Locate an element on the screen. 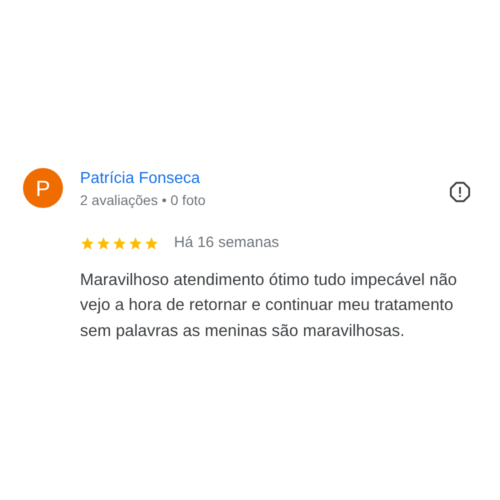 This screenshot has height=500, width=500. avatar: P is located at coordinates (43, 188).